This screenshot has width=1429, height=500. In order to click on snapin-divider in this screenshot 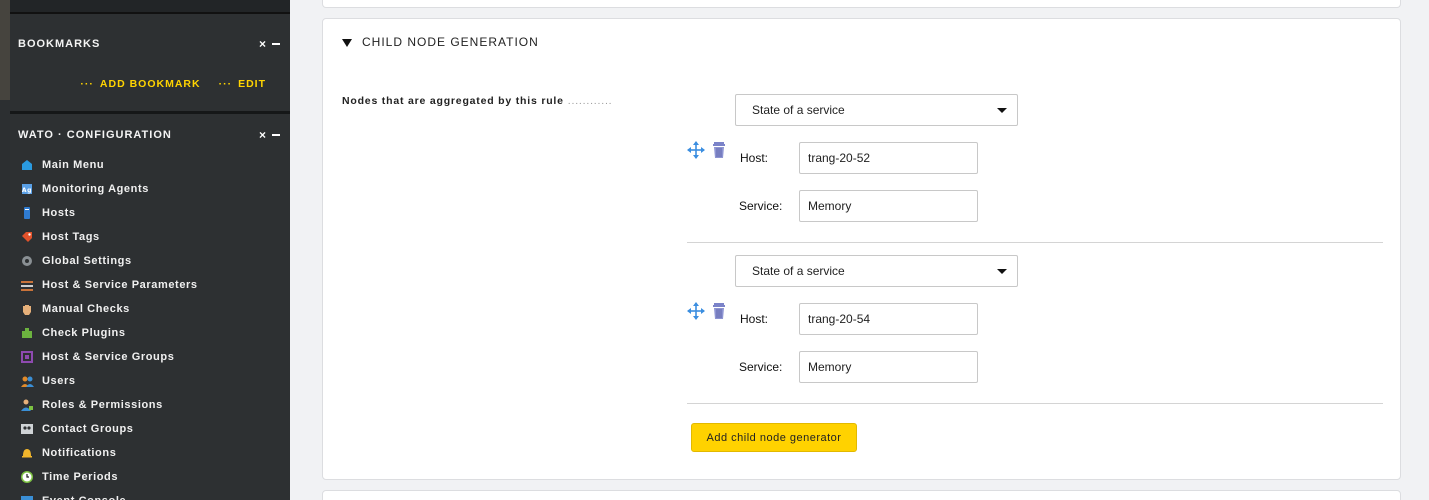, I will do `click(150, 112)`.